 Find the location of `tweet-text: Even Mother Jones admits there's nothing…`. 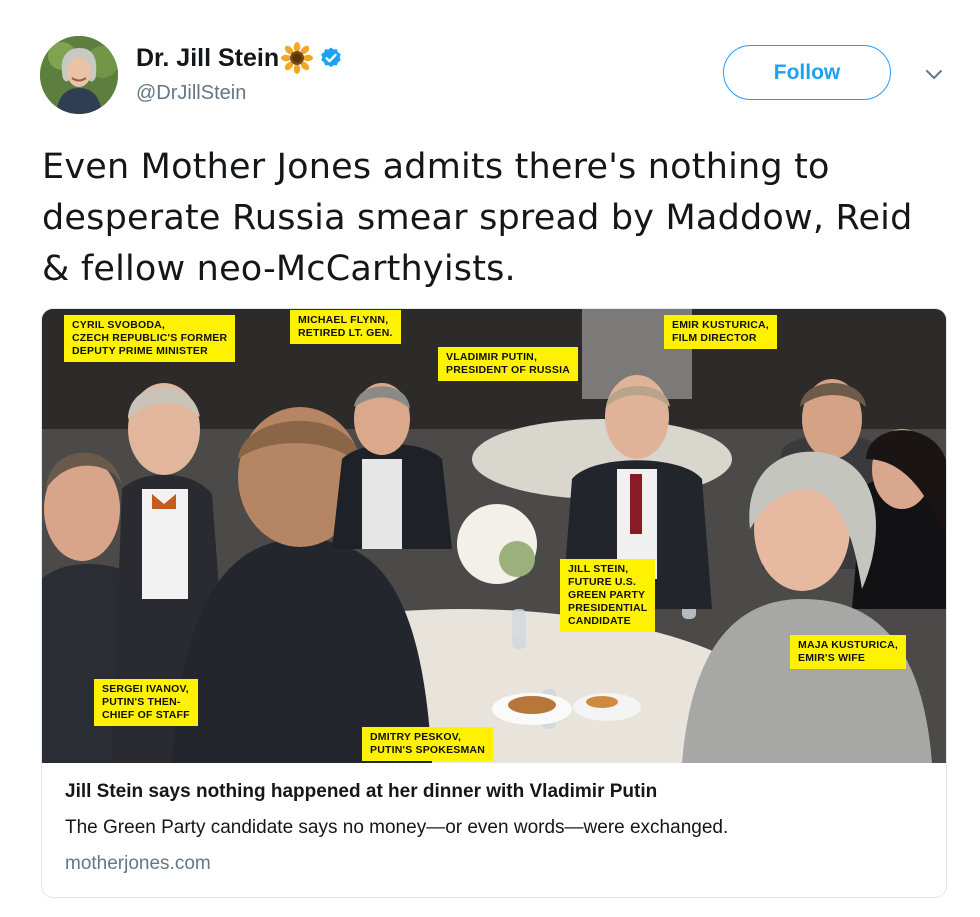

tweet-text: Even Mother Jones admits there's nothing… is located at coordinates (477, 218).